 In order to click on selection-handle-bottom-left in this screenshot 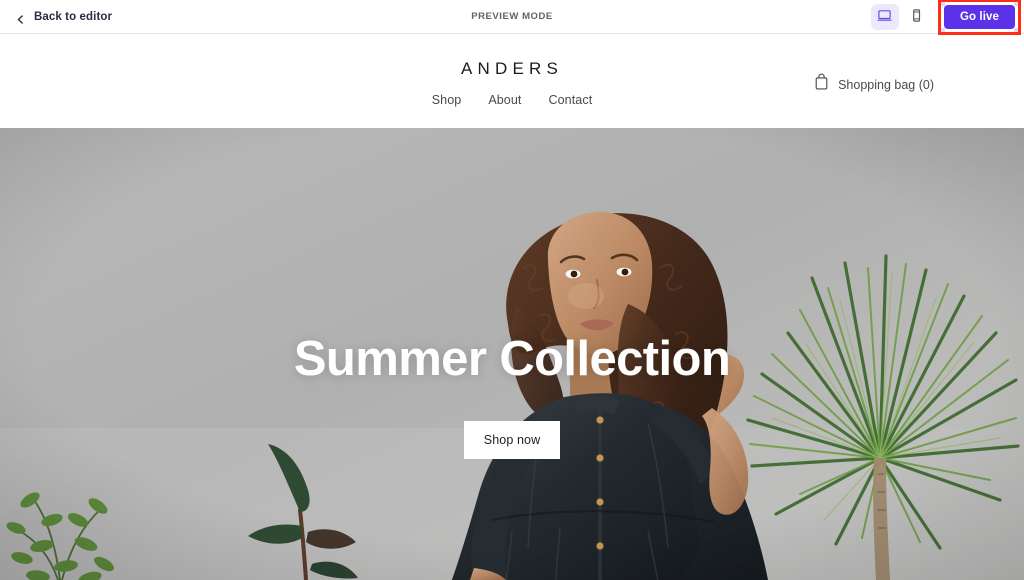, I will do `click(942, 29)`.